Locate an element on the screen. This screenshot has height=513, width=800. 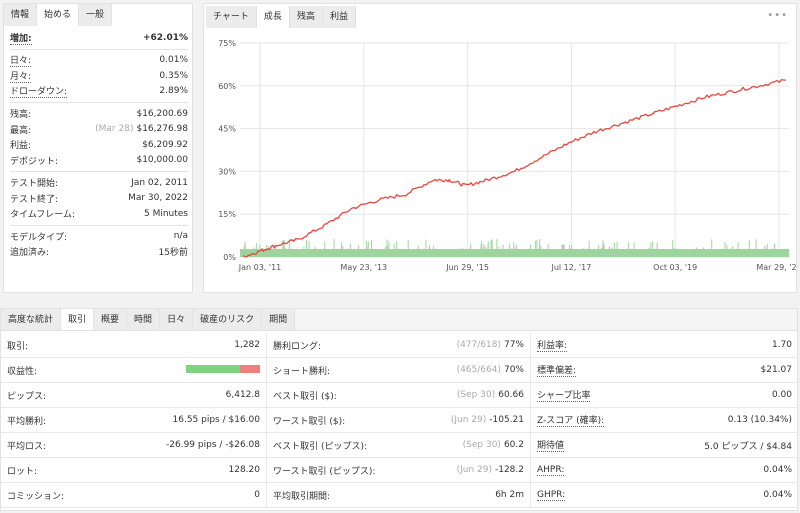
cell-value: 1,282 is located at coordinates (247, 345).